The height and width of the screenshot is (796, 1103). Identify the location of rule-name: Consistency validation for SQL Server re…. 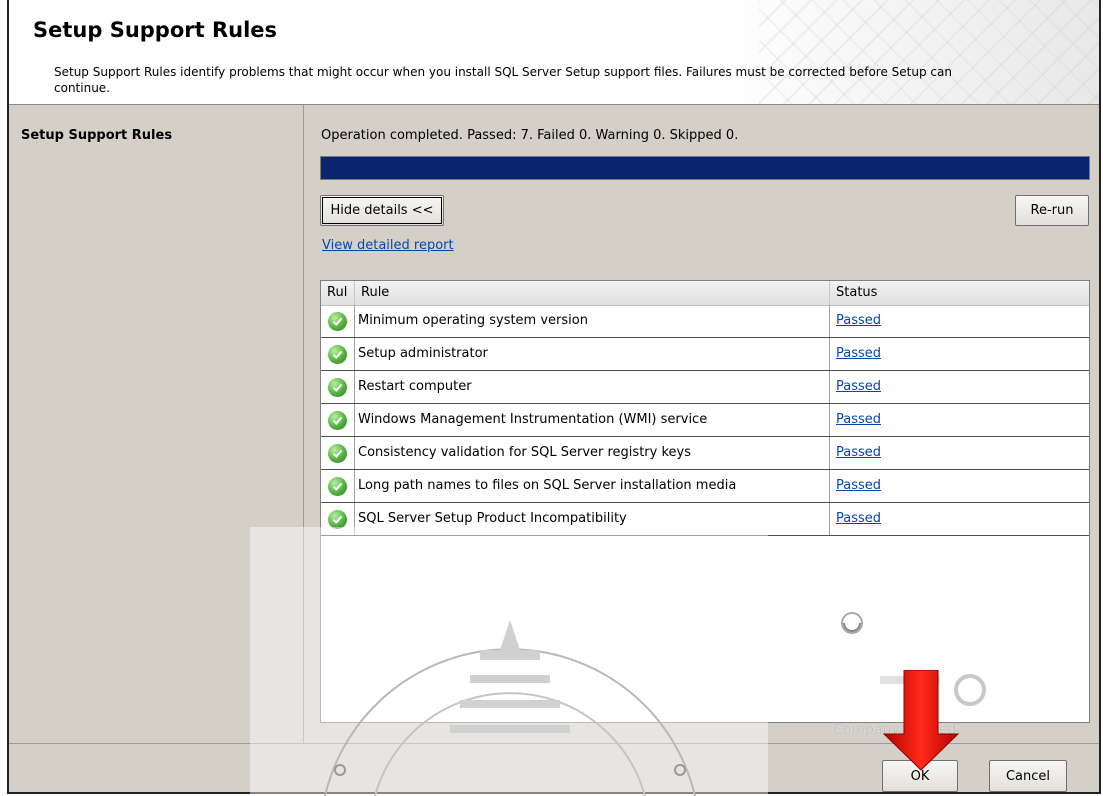
(592, 453).